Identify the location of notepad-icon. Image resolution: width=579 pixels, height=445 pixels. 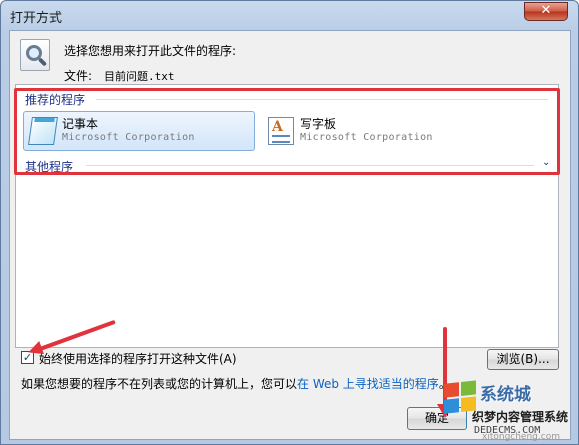
(43, 131).